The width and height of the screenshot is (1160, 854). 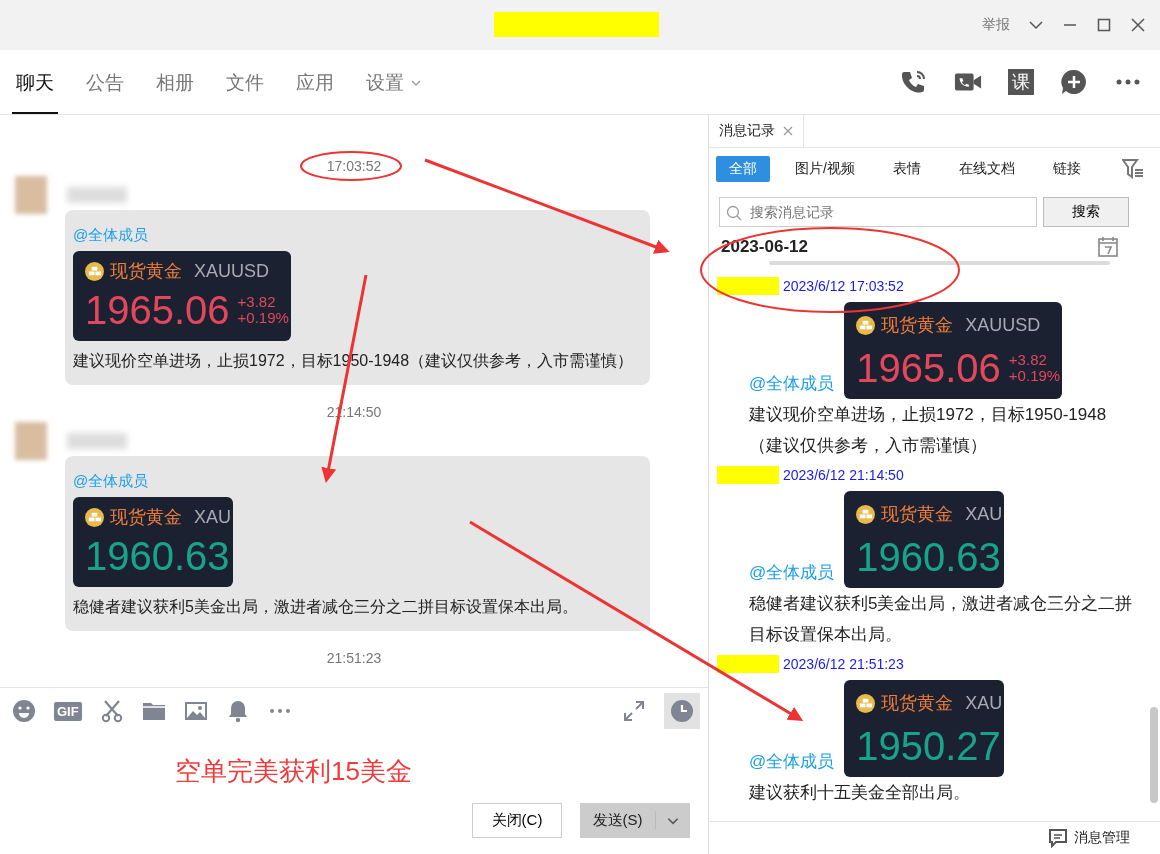 What do you see at coordinates (354, 166) in the screenshot?
I see `message-time: 17:03:52` at bounding box center [354, 166].